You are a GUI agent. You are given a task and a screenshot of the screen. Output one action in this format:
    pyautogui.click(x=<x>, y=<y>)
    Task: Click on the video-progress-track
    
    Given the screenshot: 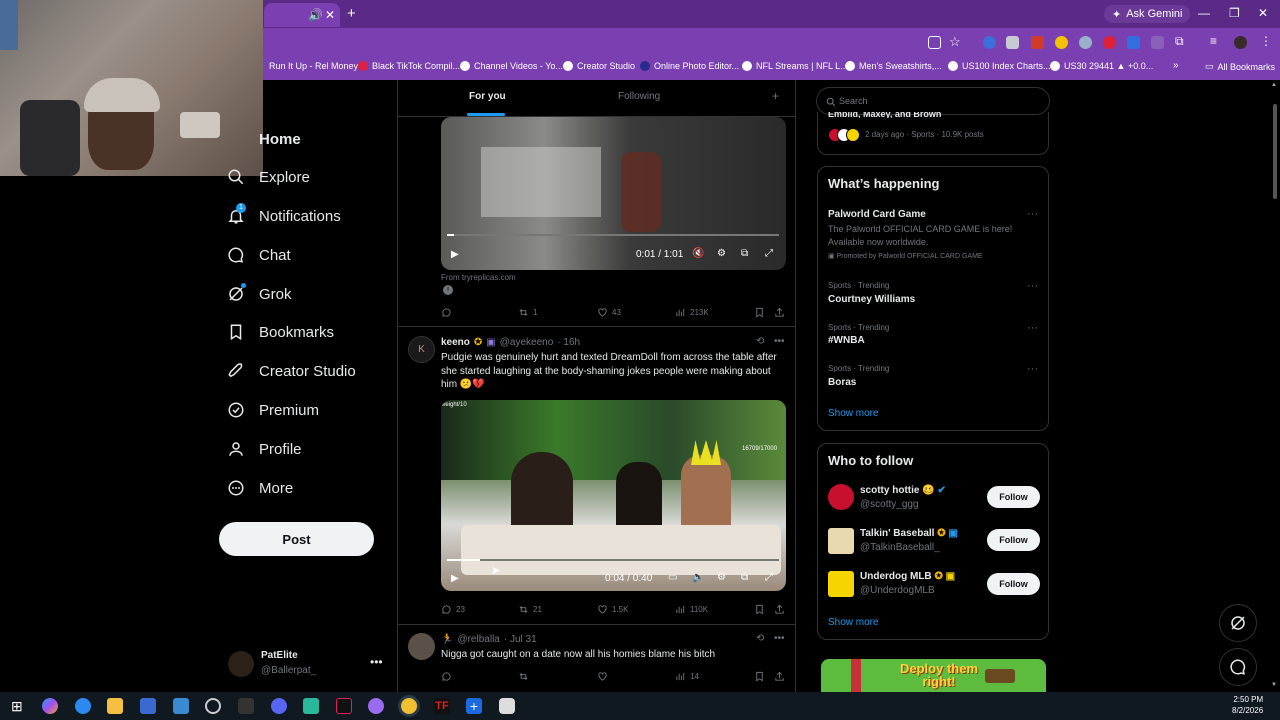 What is the action you would take?
    pyautogui.click(x=613, y=560)
    